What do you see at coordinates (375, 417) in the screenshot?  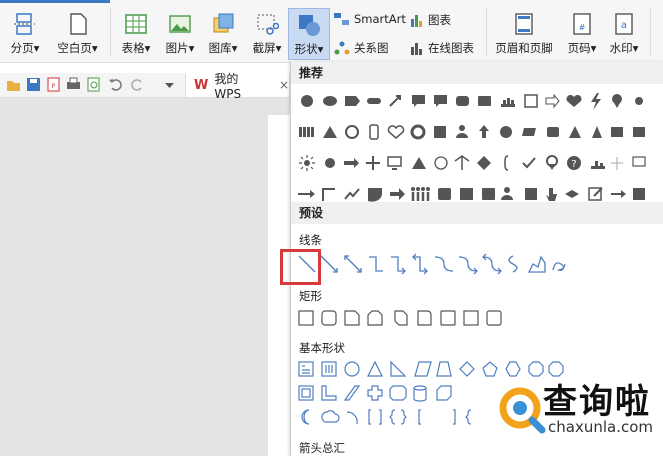 I see `bracket-pair-icon` at bounding box center [375, 417].